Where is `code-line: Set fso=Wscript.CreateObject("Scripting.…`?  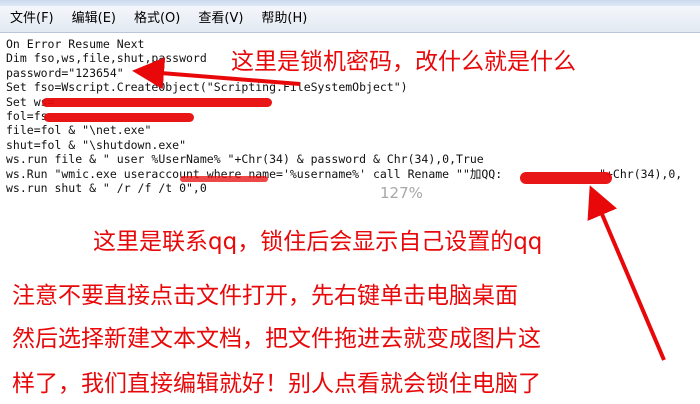 code-line: Set fso=Wscript.CreateObject("Scripting.… is located at coordinates (207, 87).